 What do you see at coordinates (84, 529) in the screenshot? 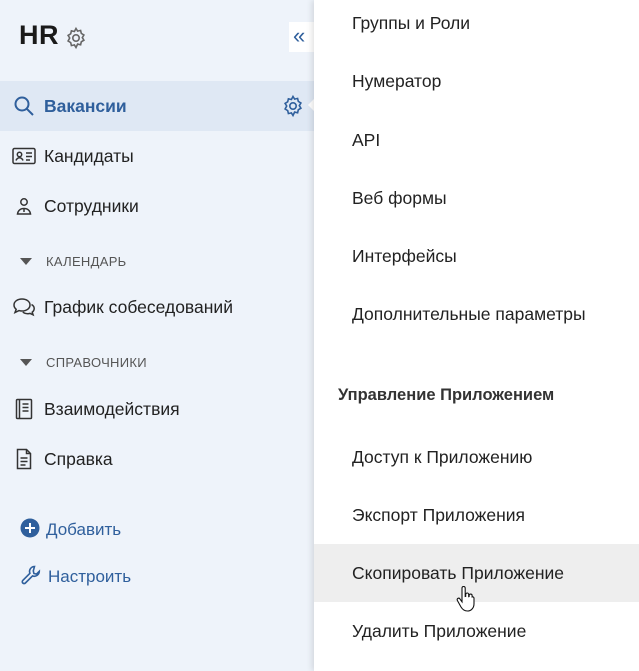
I see `add-button-label: Добавить` at bounding box center [84, 529].